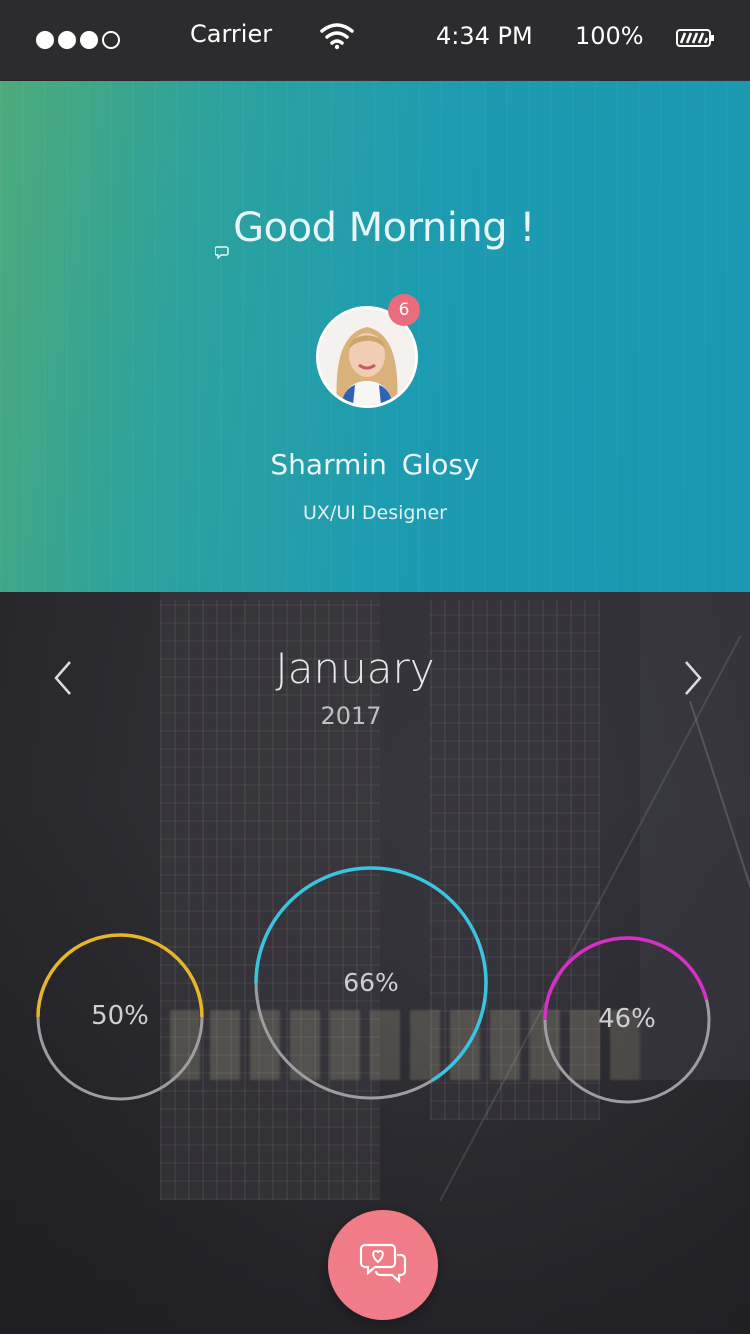  Describe the element at coordinates (120, 1015) in the screenshot. I see `progress-ring-label: 50%` at that location.